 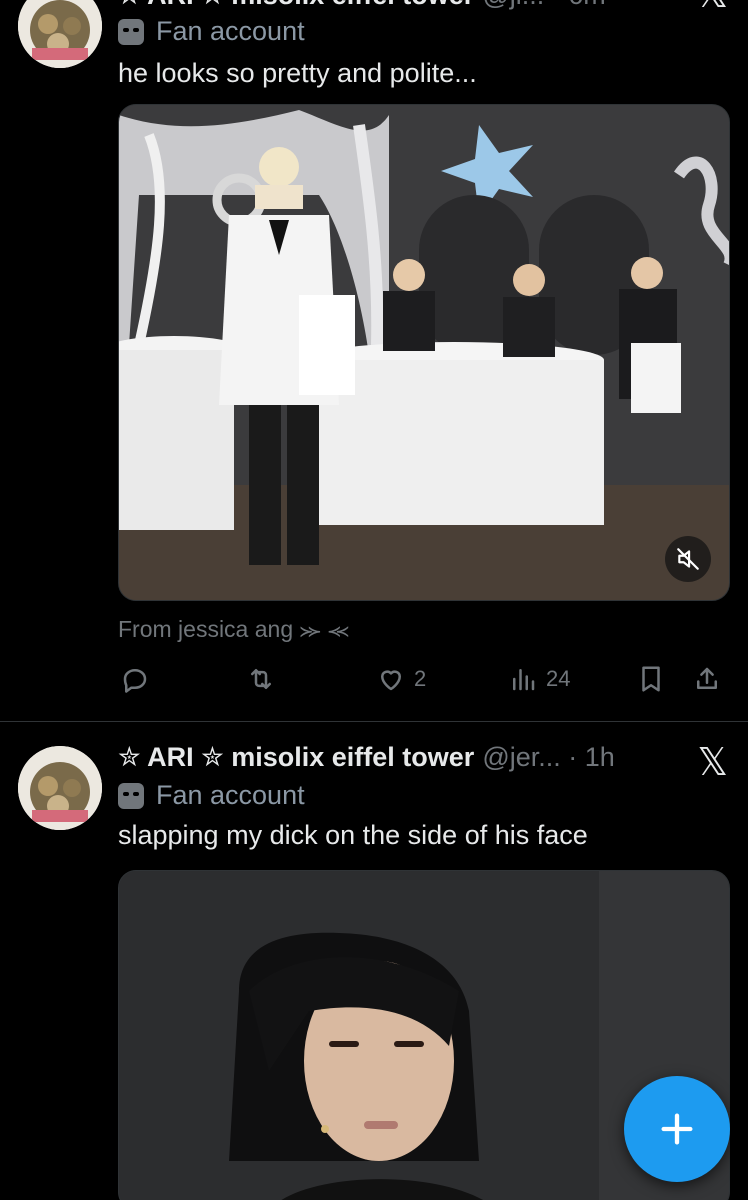 I want to click on retweet-icon, so click(x=261, y=679).